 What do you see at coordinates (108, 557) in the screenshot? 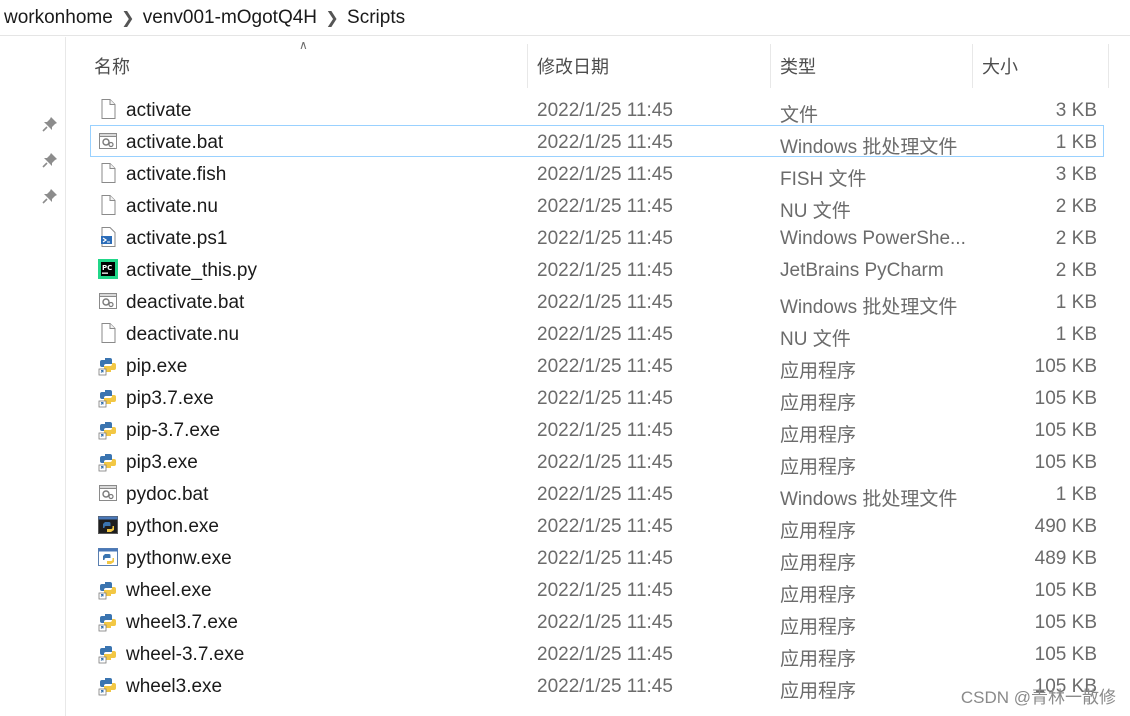
I see `window-app-icon` at bounding box center [108, 557].